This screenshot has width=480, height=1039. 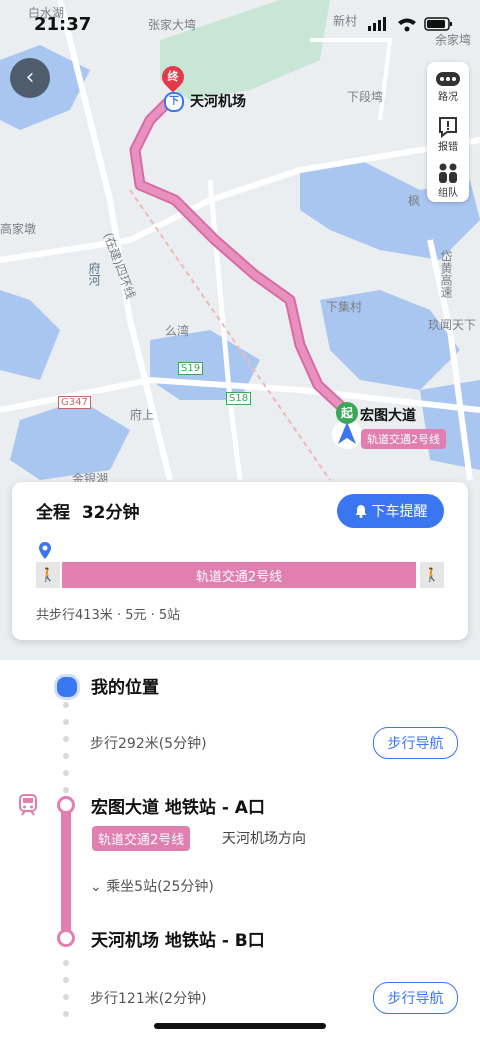 What do you see at coordinates (452, 325) in the screenshot?
I see `map-label: 玖闻天下` at bounding box center [452, 325].